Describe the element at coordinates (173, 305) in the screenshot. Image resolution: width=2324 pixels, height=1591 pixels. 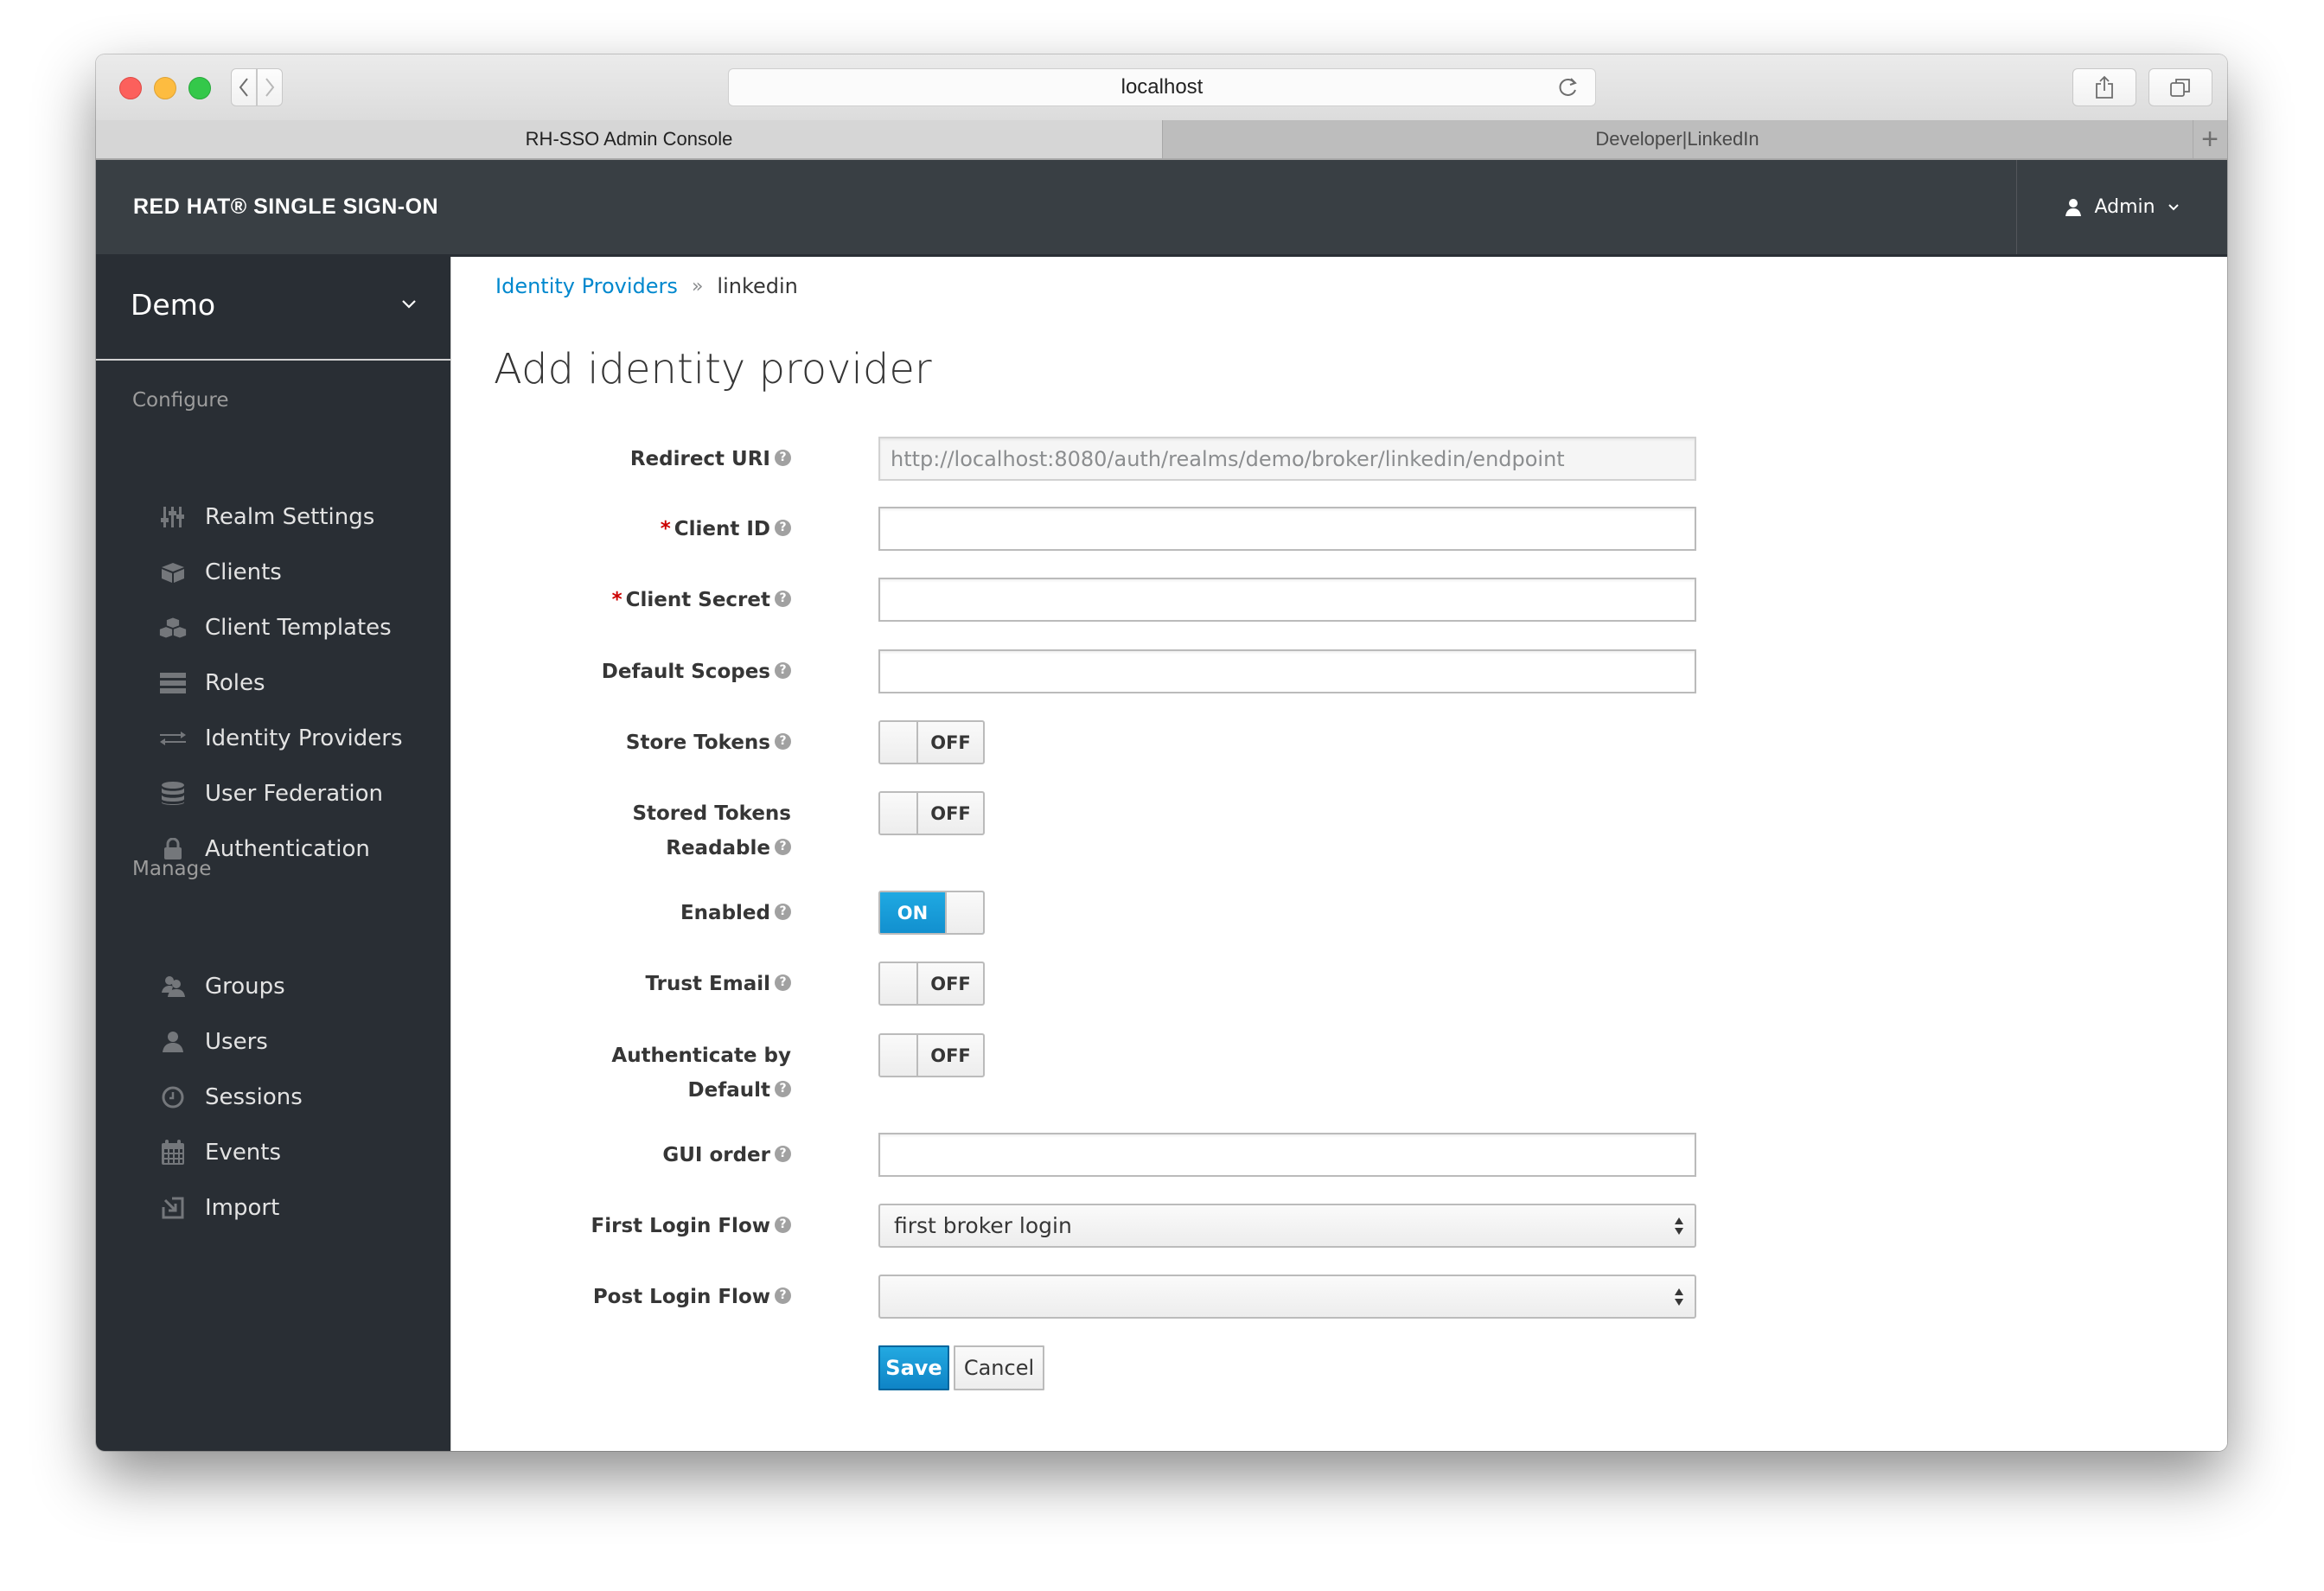
I see `realm-name: Demo` at that location.